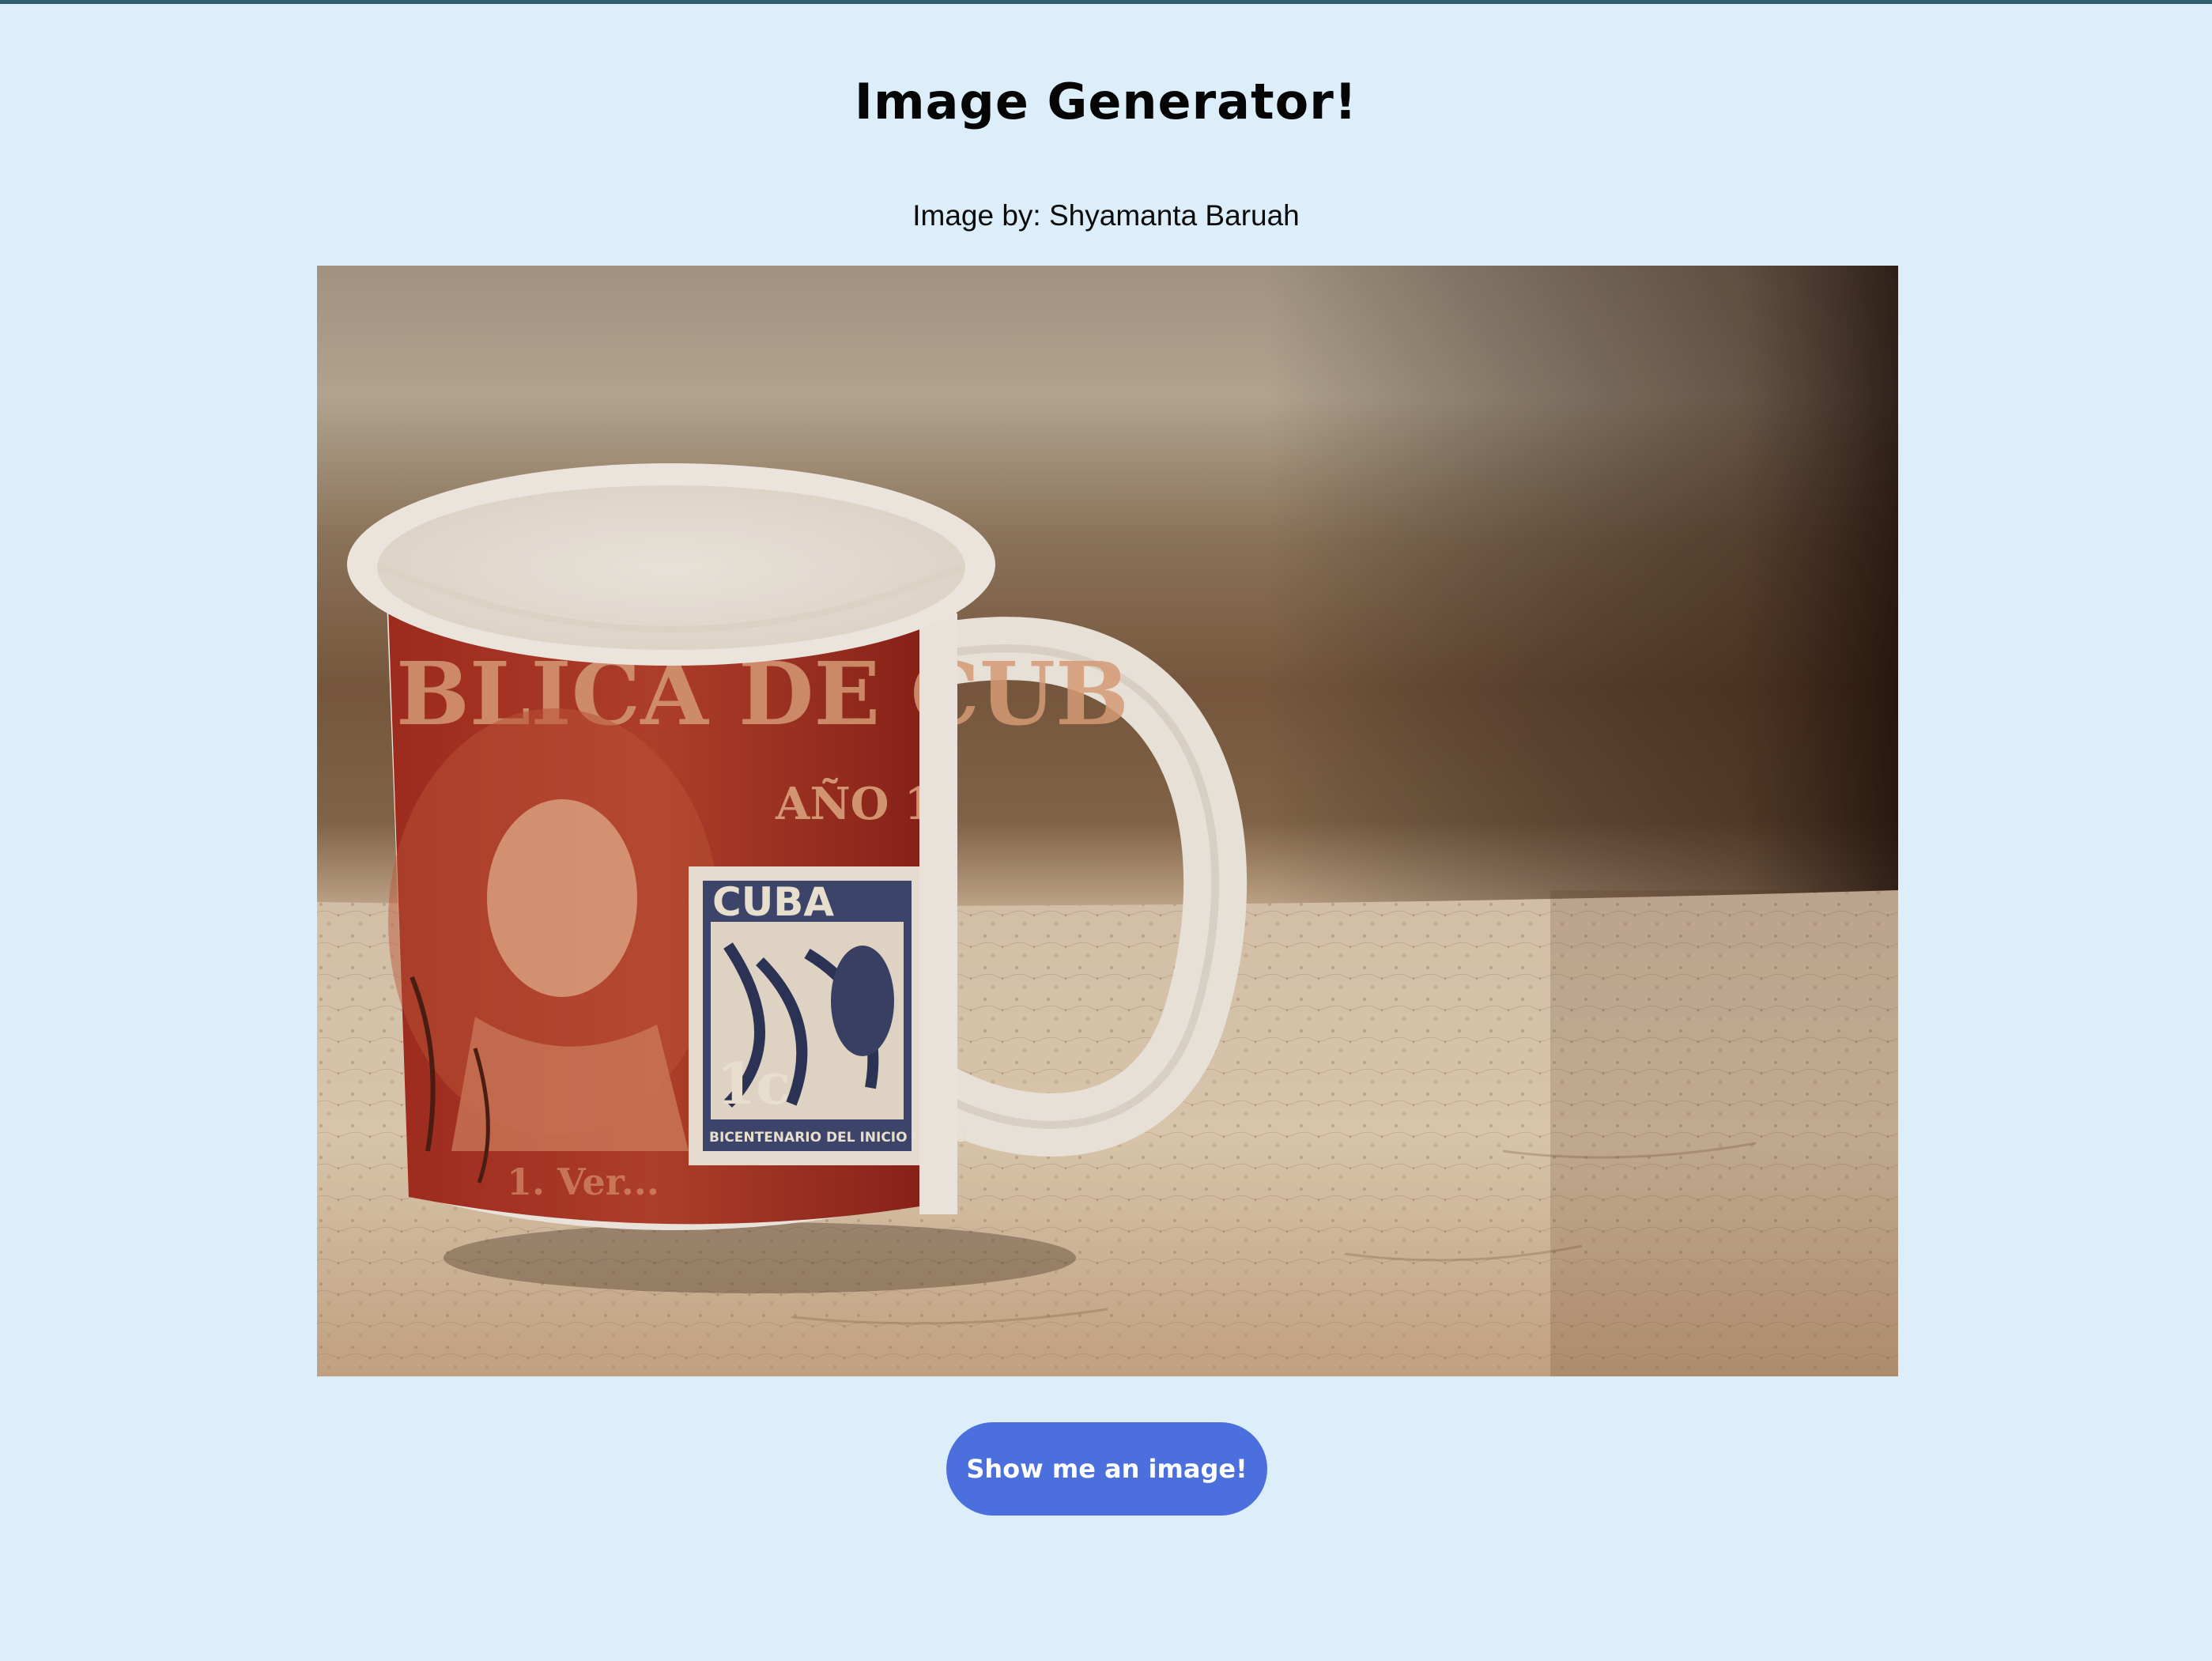 This screenshot has height=1661, width=2212. I want to click on image-credit: Image by: Shyamanta Baruah, so click(1106, 216).